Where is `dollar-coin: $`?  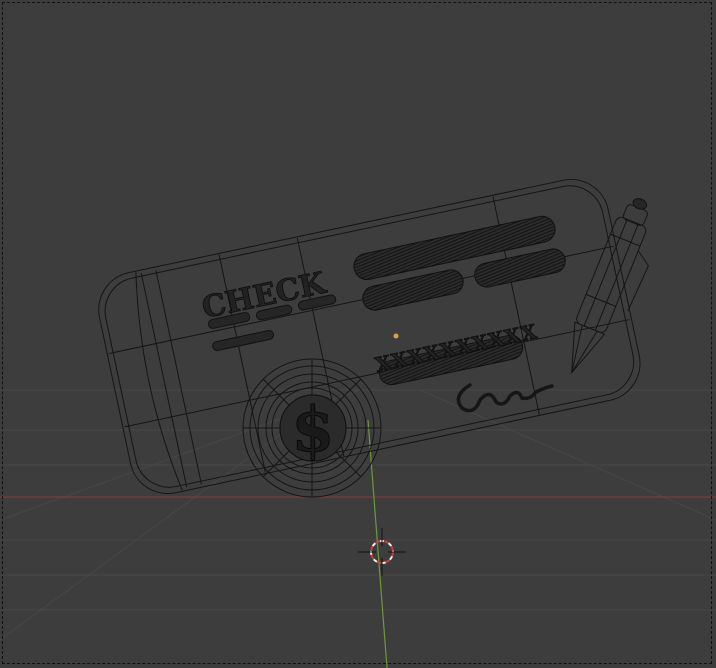 dollar-coin: $ is located at coordinates (312, 428).